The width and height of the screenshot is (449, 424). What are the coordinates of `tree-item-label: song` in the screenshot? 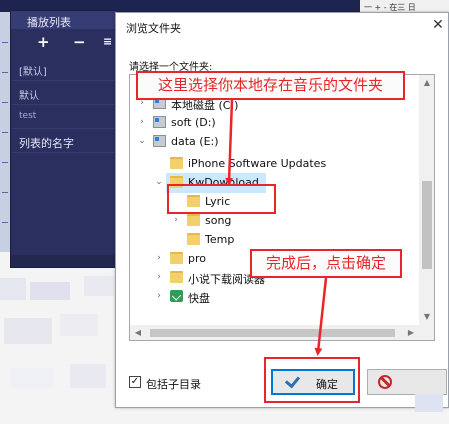 It's located at (218, 220).